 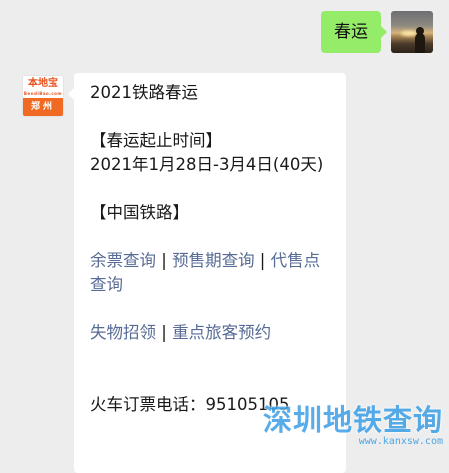 What do you see at coordinates (211, 273) in the screenshot?
I see `links-row-1: 余票查询 | 预售期查询 | 代售点查询` at bounding box center [211, 273].